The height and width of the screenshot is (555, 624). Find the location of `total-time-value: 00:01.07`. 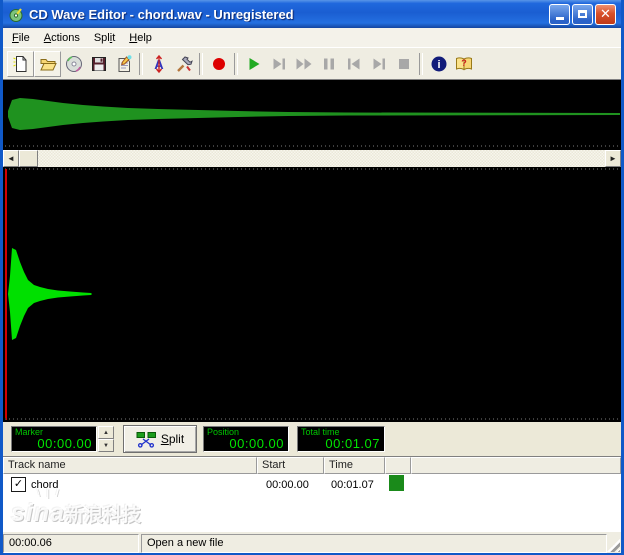

total-time-value: 00:01.07 is located at coordinates (352, 443).